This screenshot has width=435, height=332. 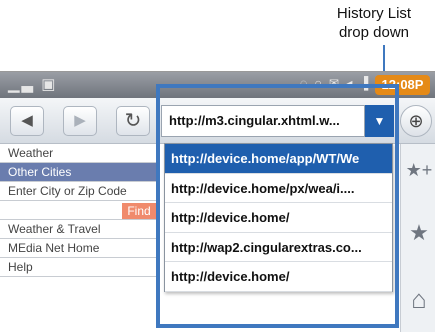 I want to click on link-weather-travel: Weather & Travel, so click(x=79, y=229).